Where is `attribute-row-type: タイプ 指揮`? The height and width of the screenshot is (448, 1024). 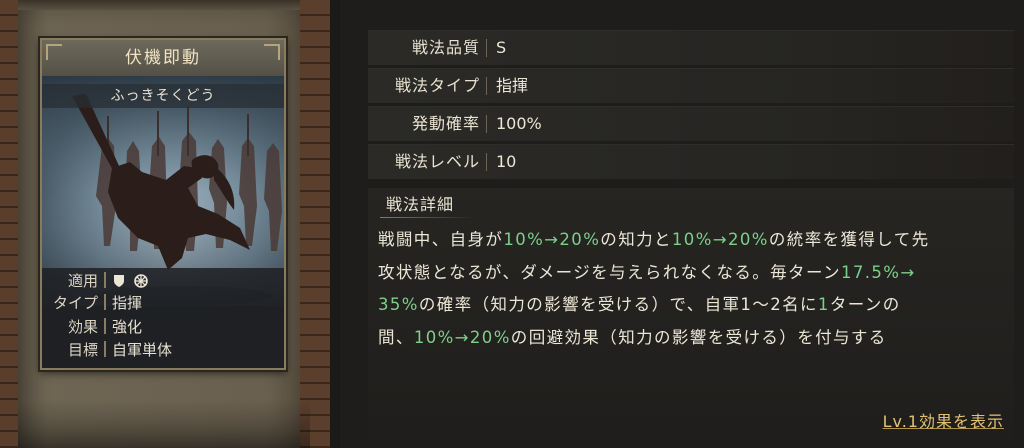 attribute-row-type: タイプ 指揮 is located at coordinates (94, 303).